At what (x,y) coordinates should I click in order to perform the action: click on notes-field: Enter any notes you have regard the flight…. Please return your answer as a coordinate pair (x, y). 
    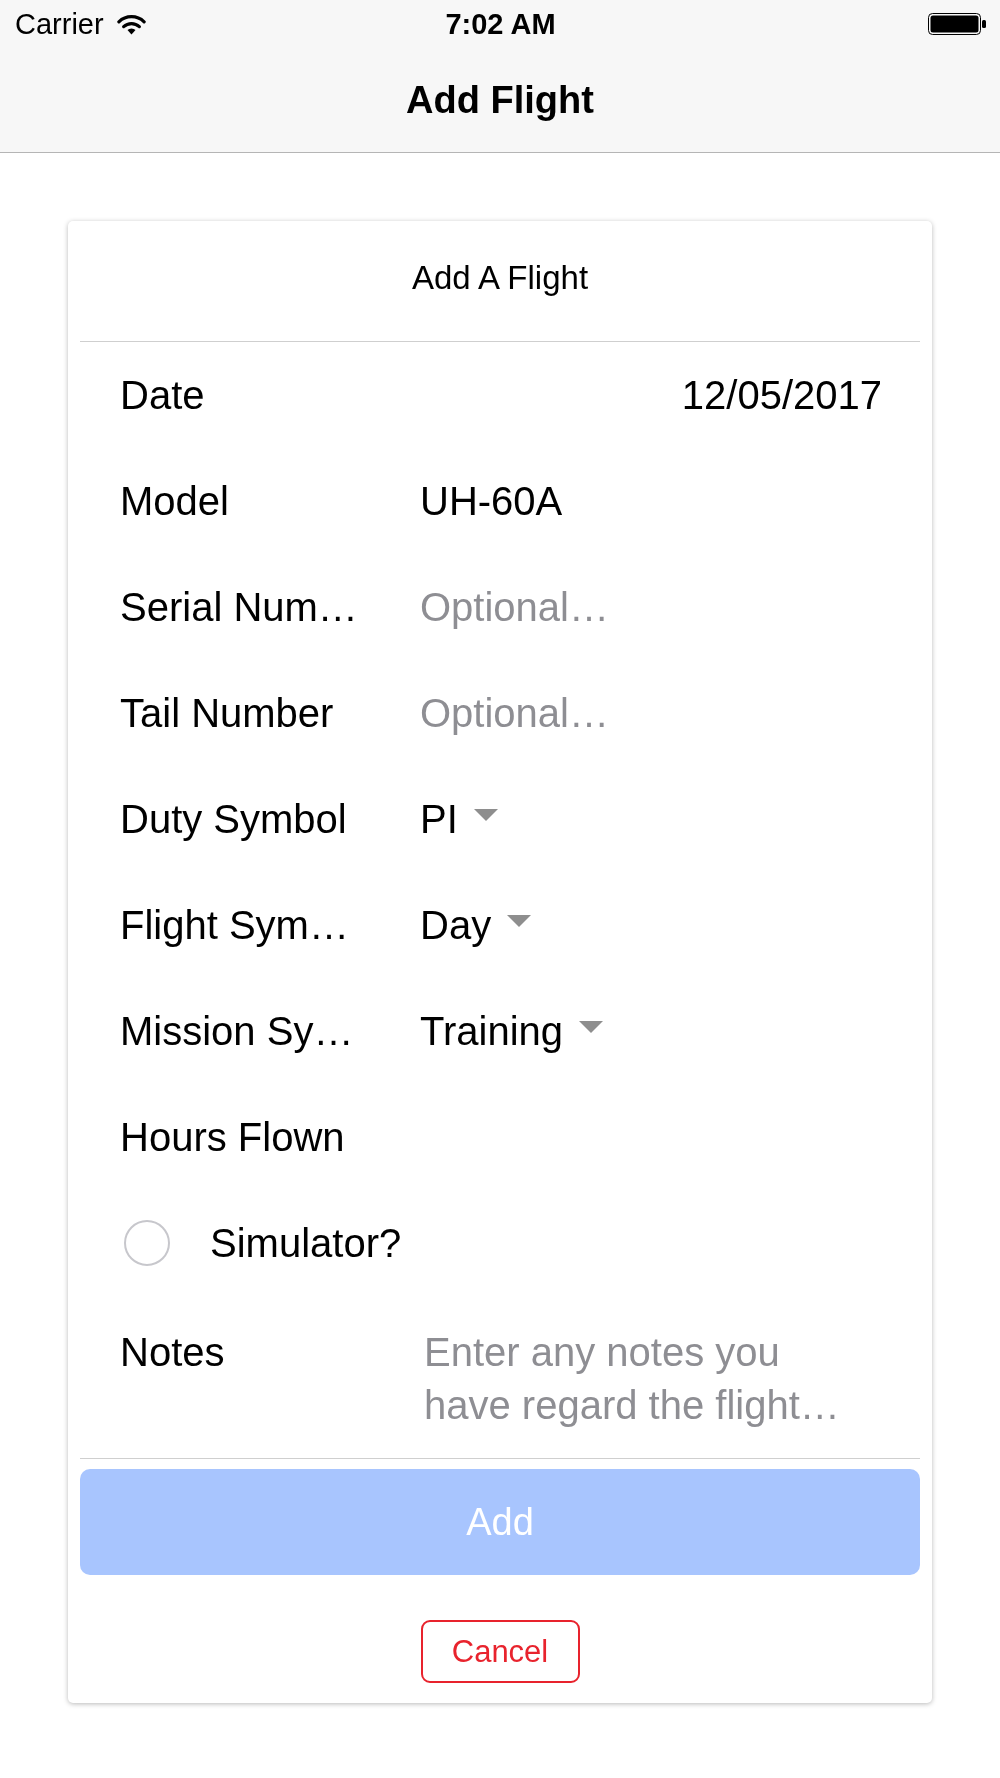
    Looking at the image, I should click on (645, 1379).